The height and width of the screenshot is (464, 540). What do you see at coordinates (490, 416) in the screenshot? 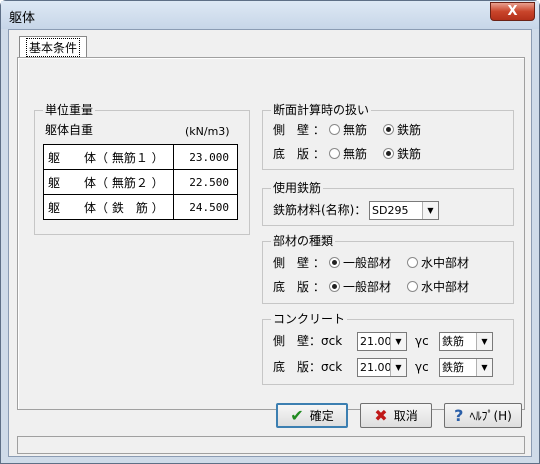
I see `help-label: ﾍﾙﾌﾟ(H)` at bounding box center [490, 416].